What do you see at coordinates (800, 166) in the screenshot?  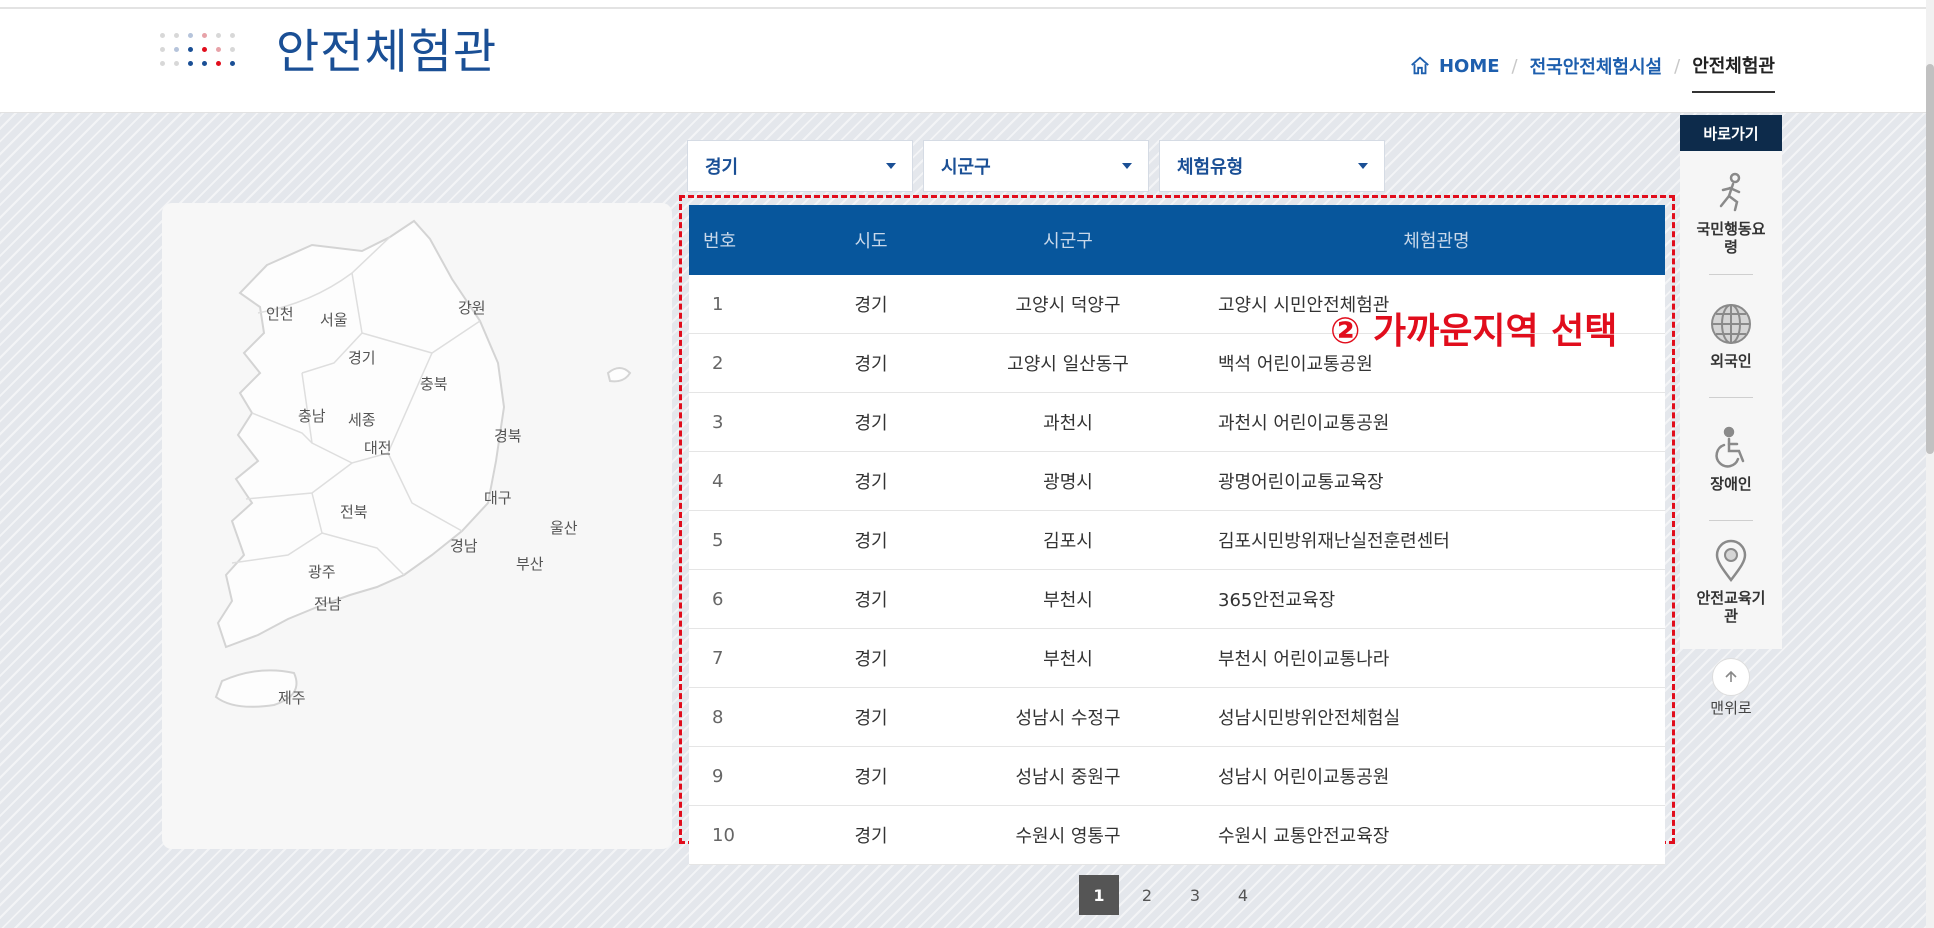 I see `sido-select: 경기` at bounding box center [800, 166].